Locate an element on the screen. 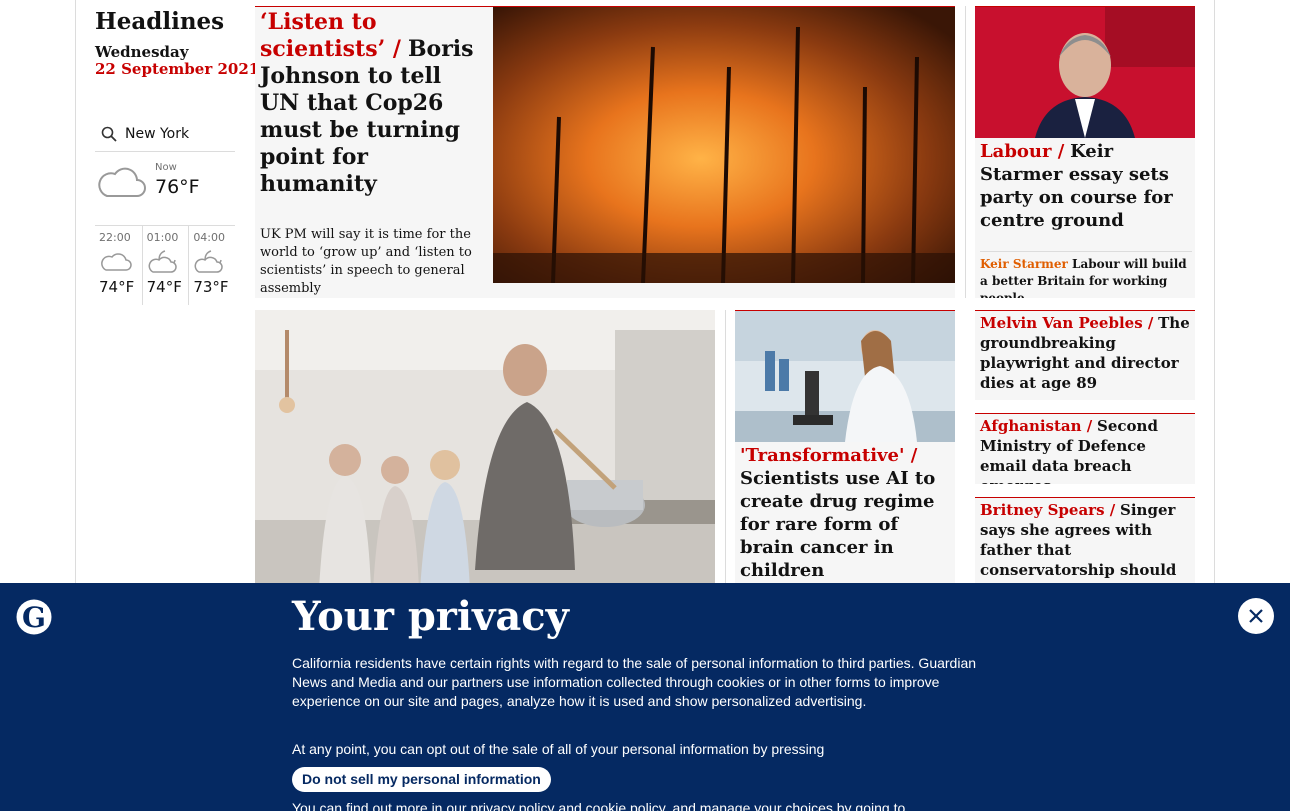 Image resolution: width=1290 pixels, height=811 pixels. guardian-logo-icon: G is located at coordinates (34, 617).